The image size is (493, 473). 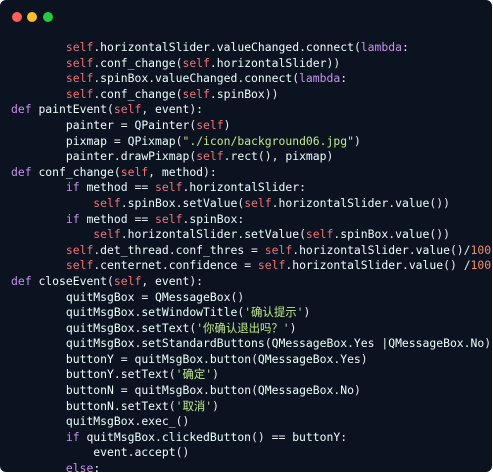 I want to click on code-line: buttonN.setText('取消'), so click(x=142, y=405).